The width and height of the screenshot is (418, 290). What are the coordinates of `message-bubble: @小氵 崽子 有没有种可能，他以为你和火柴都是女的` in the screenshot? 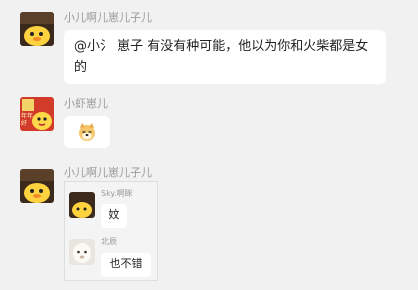 It's located at (225, 57).